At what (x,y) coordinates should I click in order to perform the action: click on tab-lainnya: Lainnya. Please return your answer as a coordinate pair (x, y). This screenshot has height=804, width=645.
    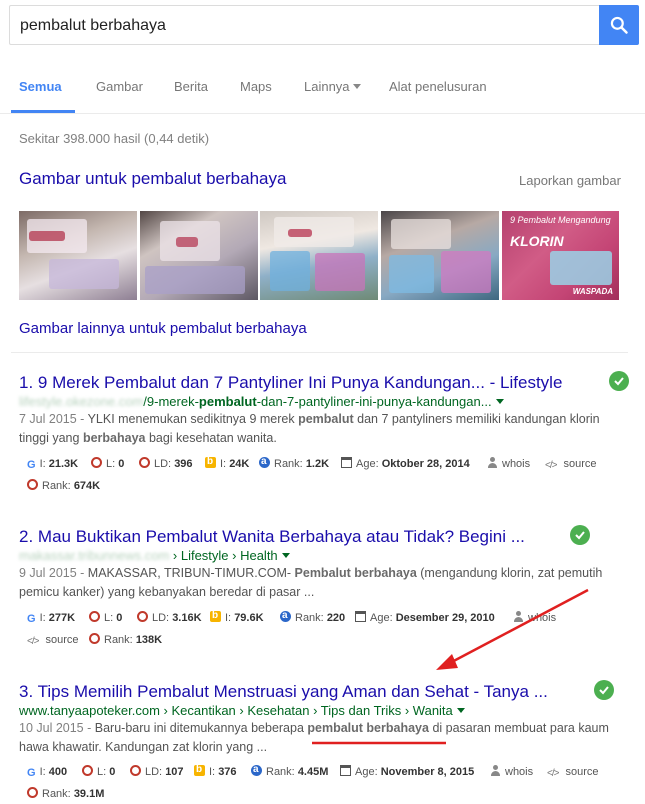
    Looking at the image, I should click on (332, 86).